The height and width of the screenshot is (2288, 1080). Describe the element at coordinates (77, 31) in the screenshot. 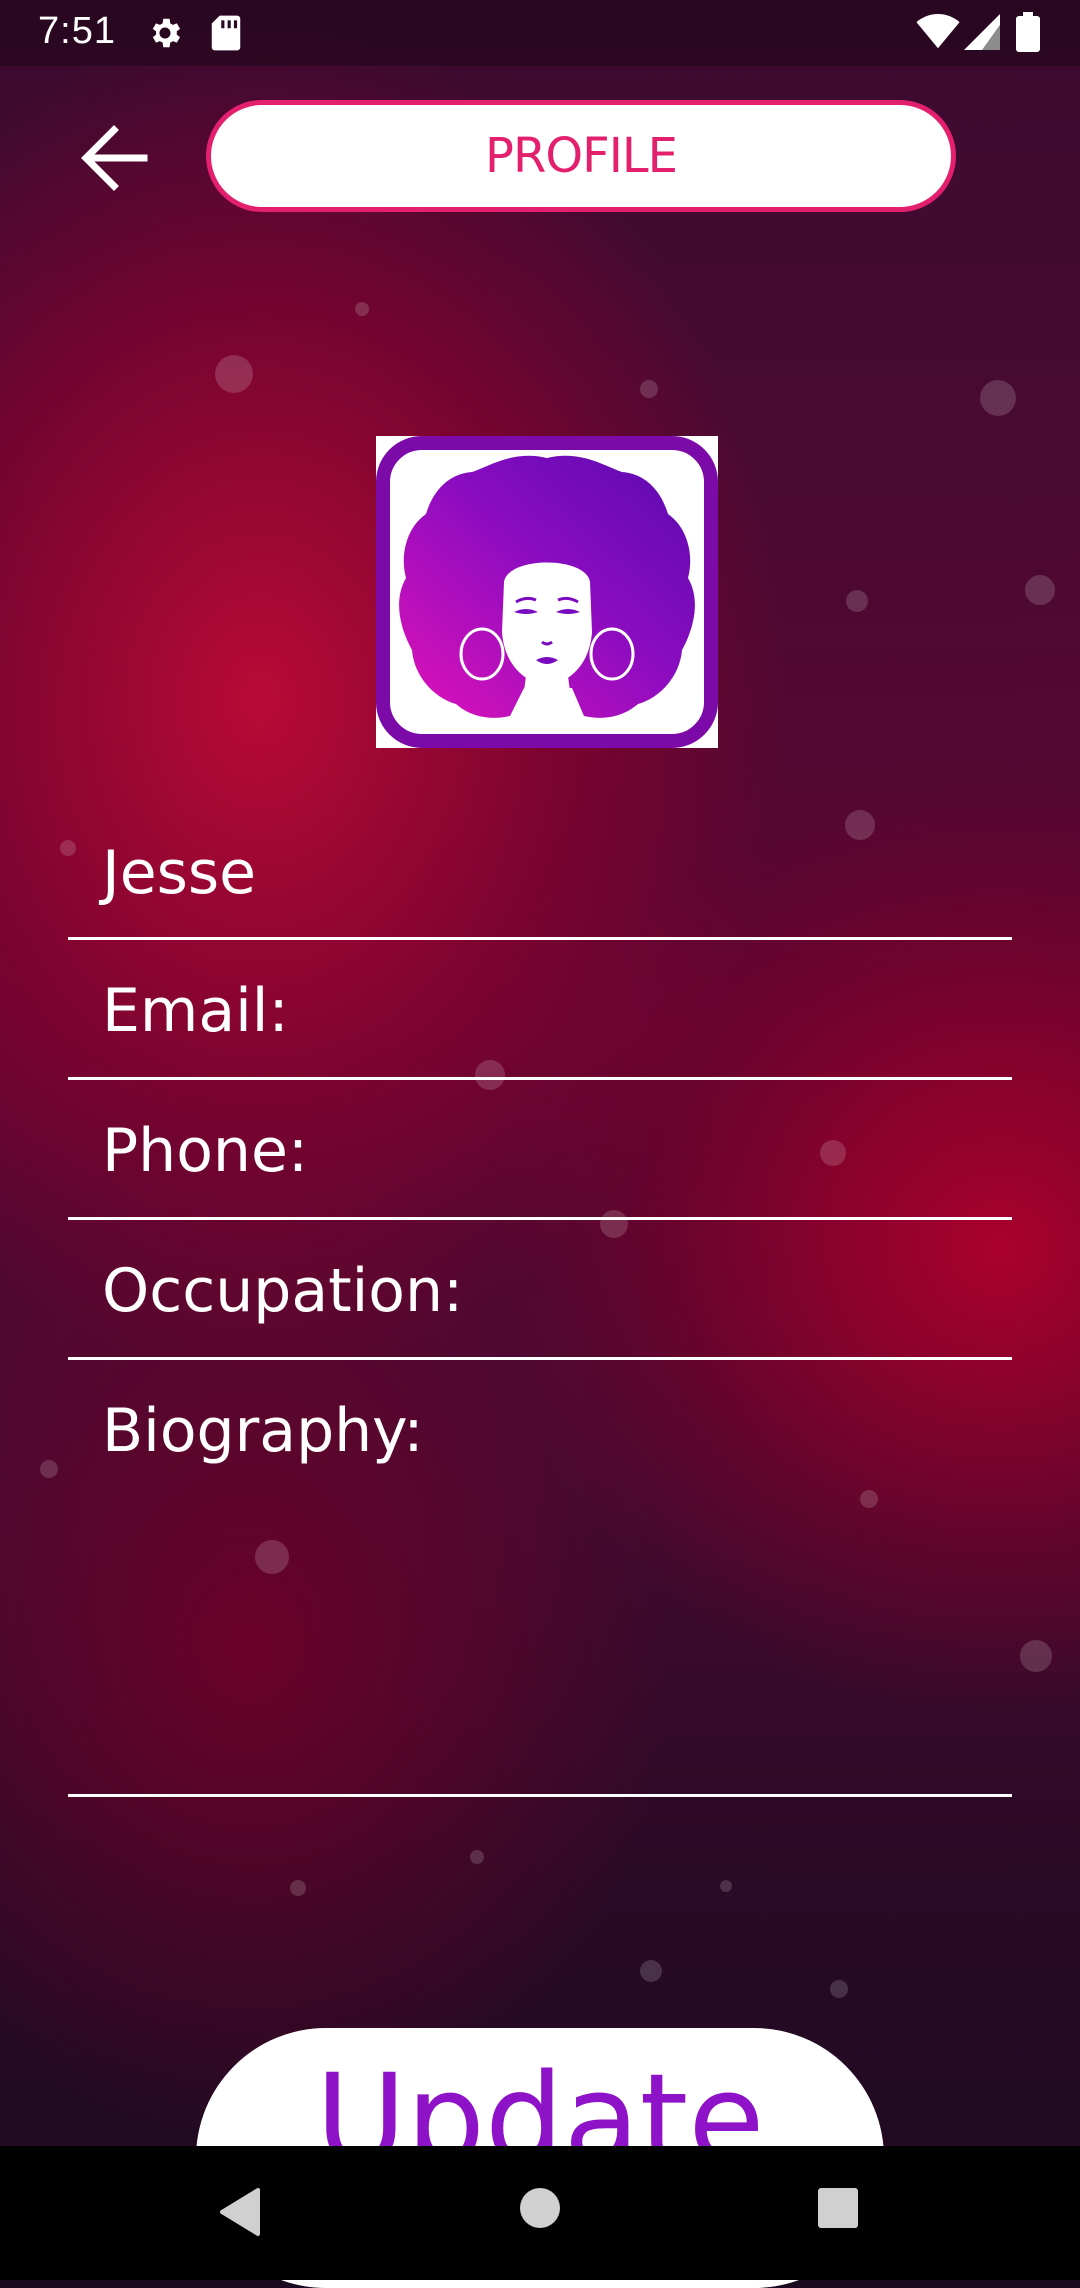

I see `status-time: 7:51` at that location.